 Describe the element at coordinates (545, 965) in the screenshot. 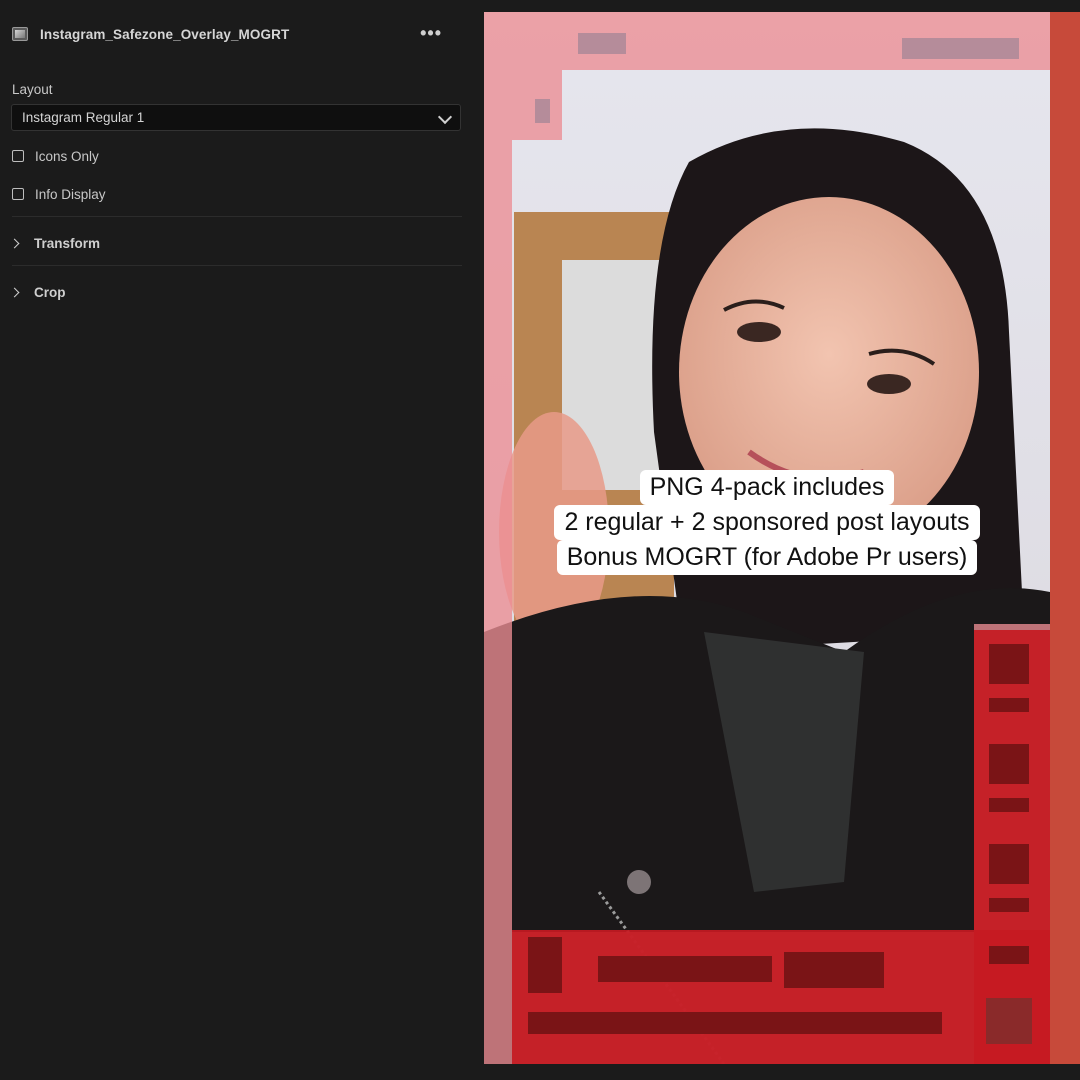

I see `avatar-placeholder` at that location.